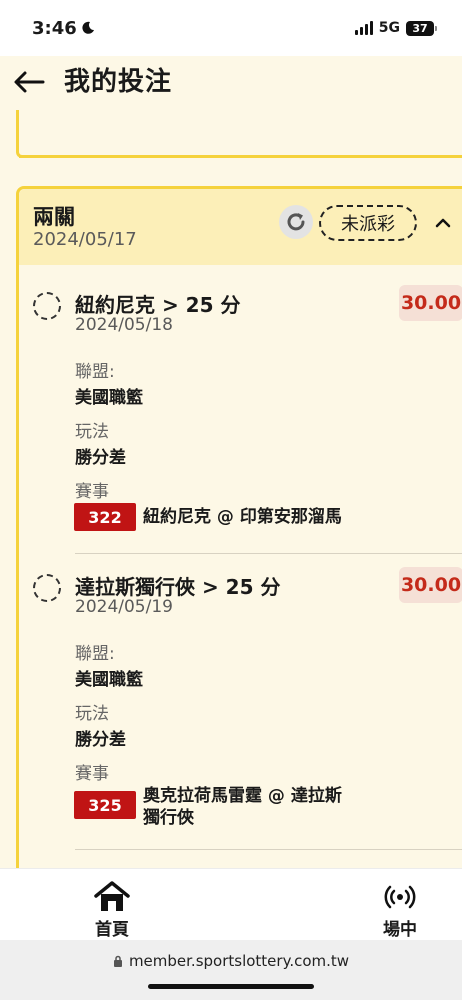  What do you see at coordinates (363, 28) in the screenshot?
I see `signal-icon` at bounding box center [363, 28].